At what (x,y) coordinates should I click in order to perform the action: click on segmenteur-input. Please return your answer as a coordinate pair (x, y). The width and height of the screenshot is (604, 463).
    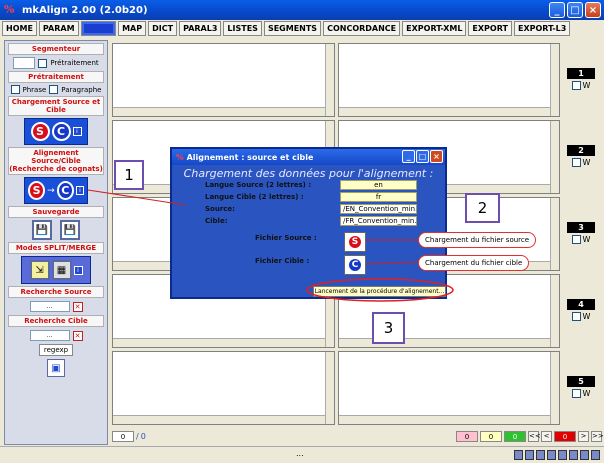
    Looking at the image, I should click on (24, 63).